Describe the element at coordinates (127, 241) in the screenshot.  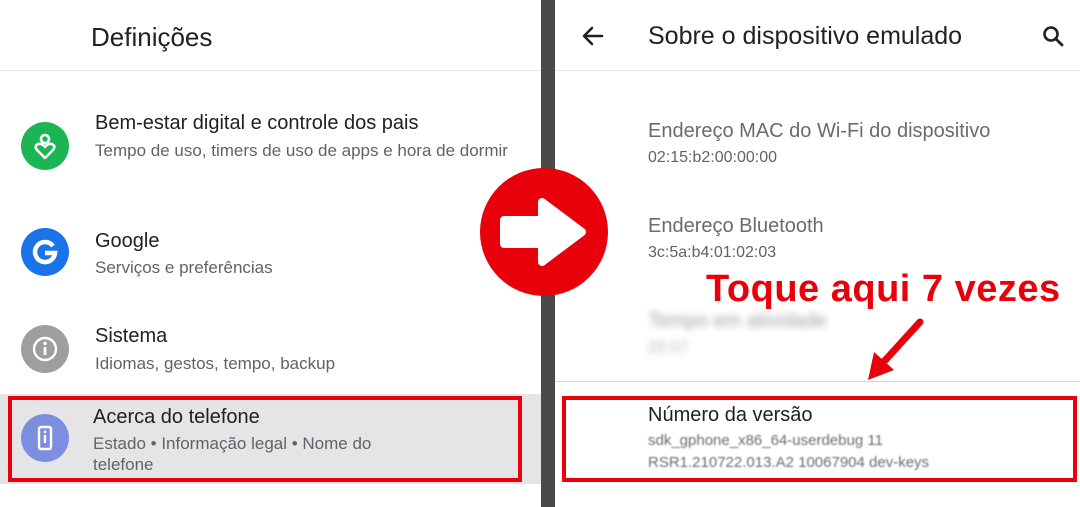
I see `settings-item-title: Google` at that location.